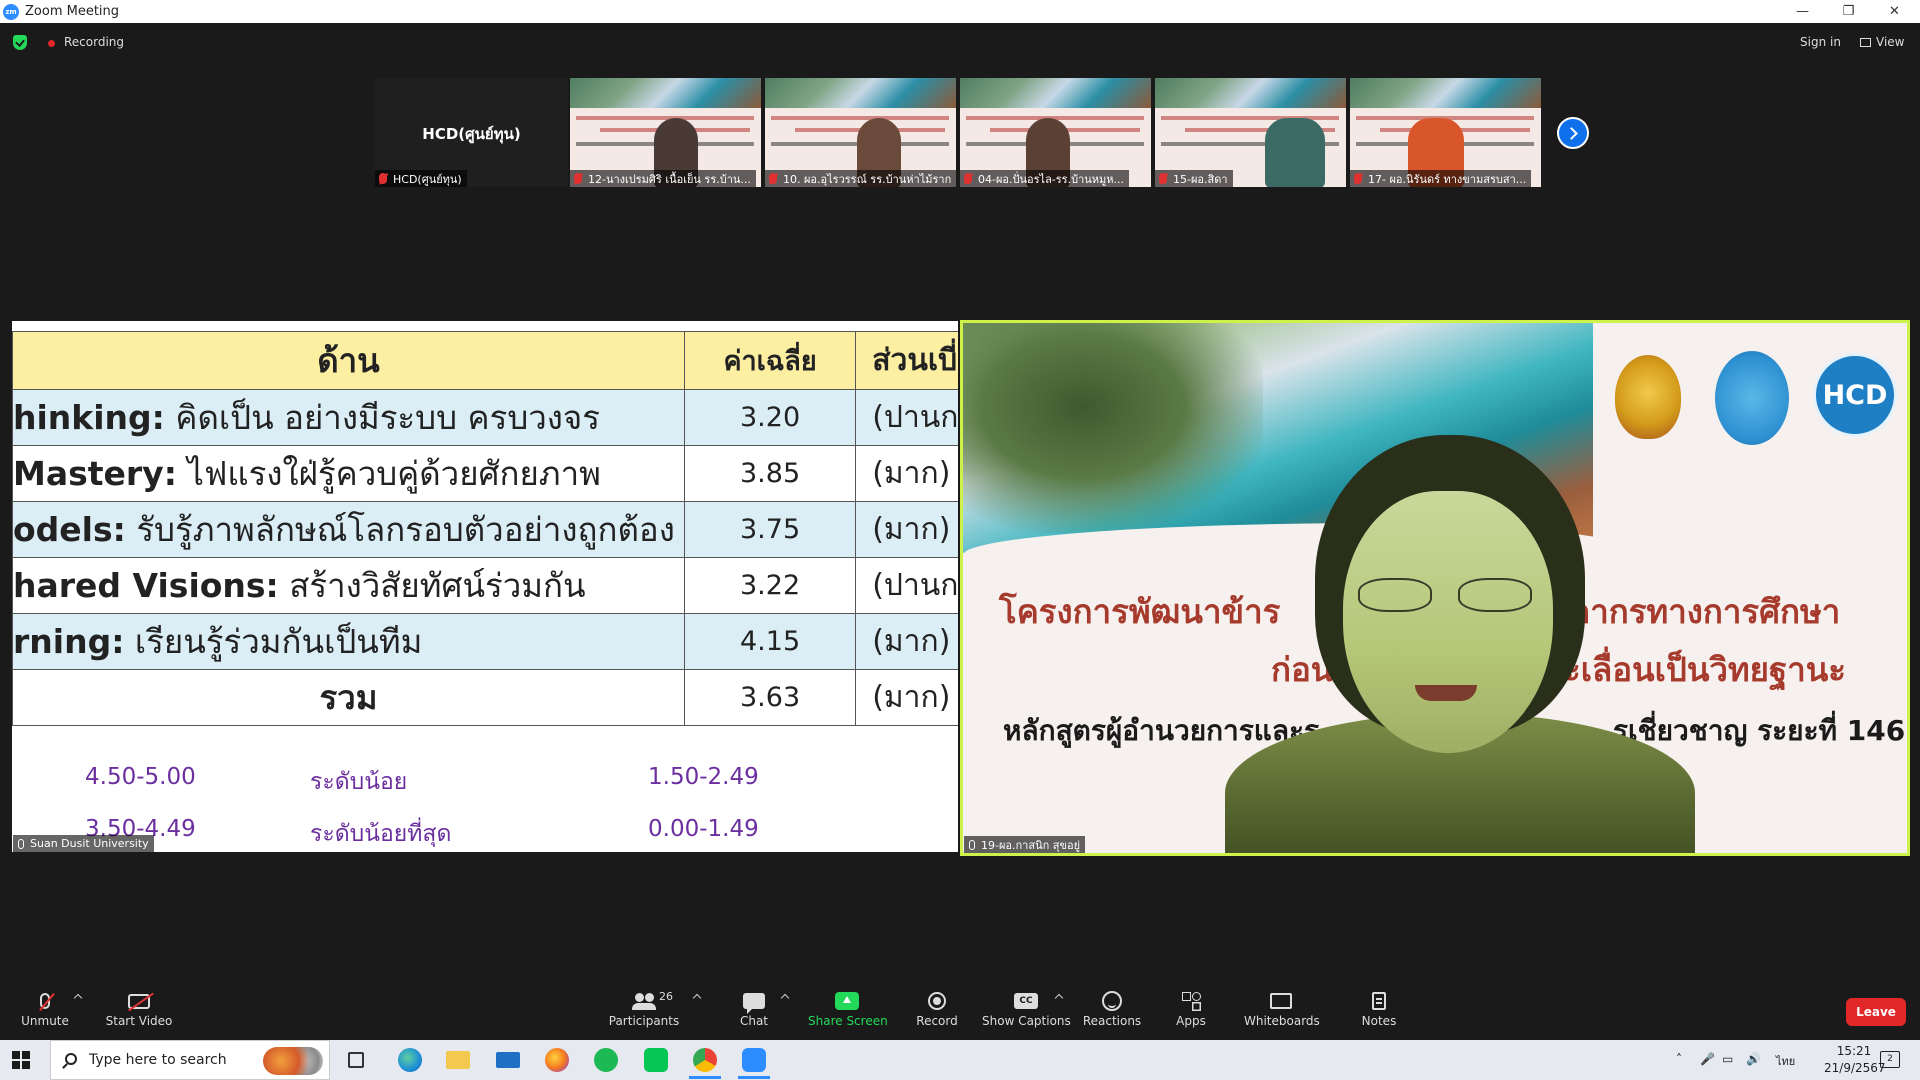 This screenshot has height=1080, width=1920. What do you see at coordinates (1446, 693) in the screenshot?
I see `speaker-mouth` at bounding box center [1446, 693].